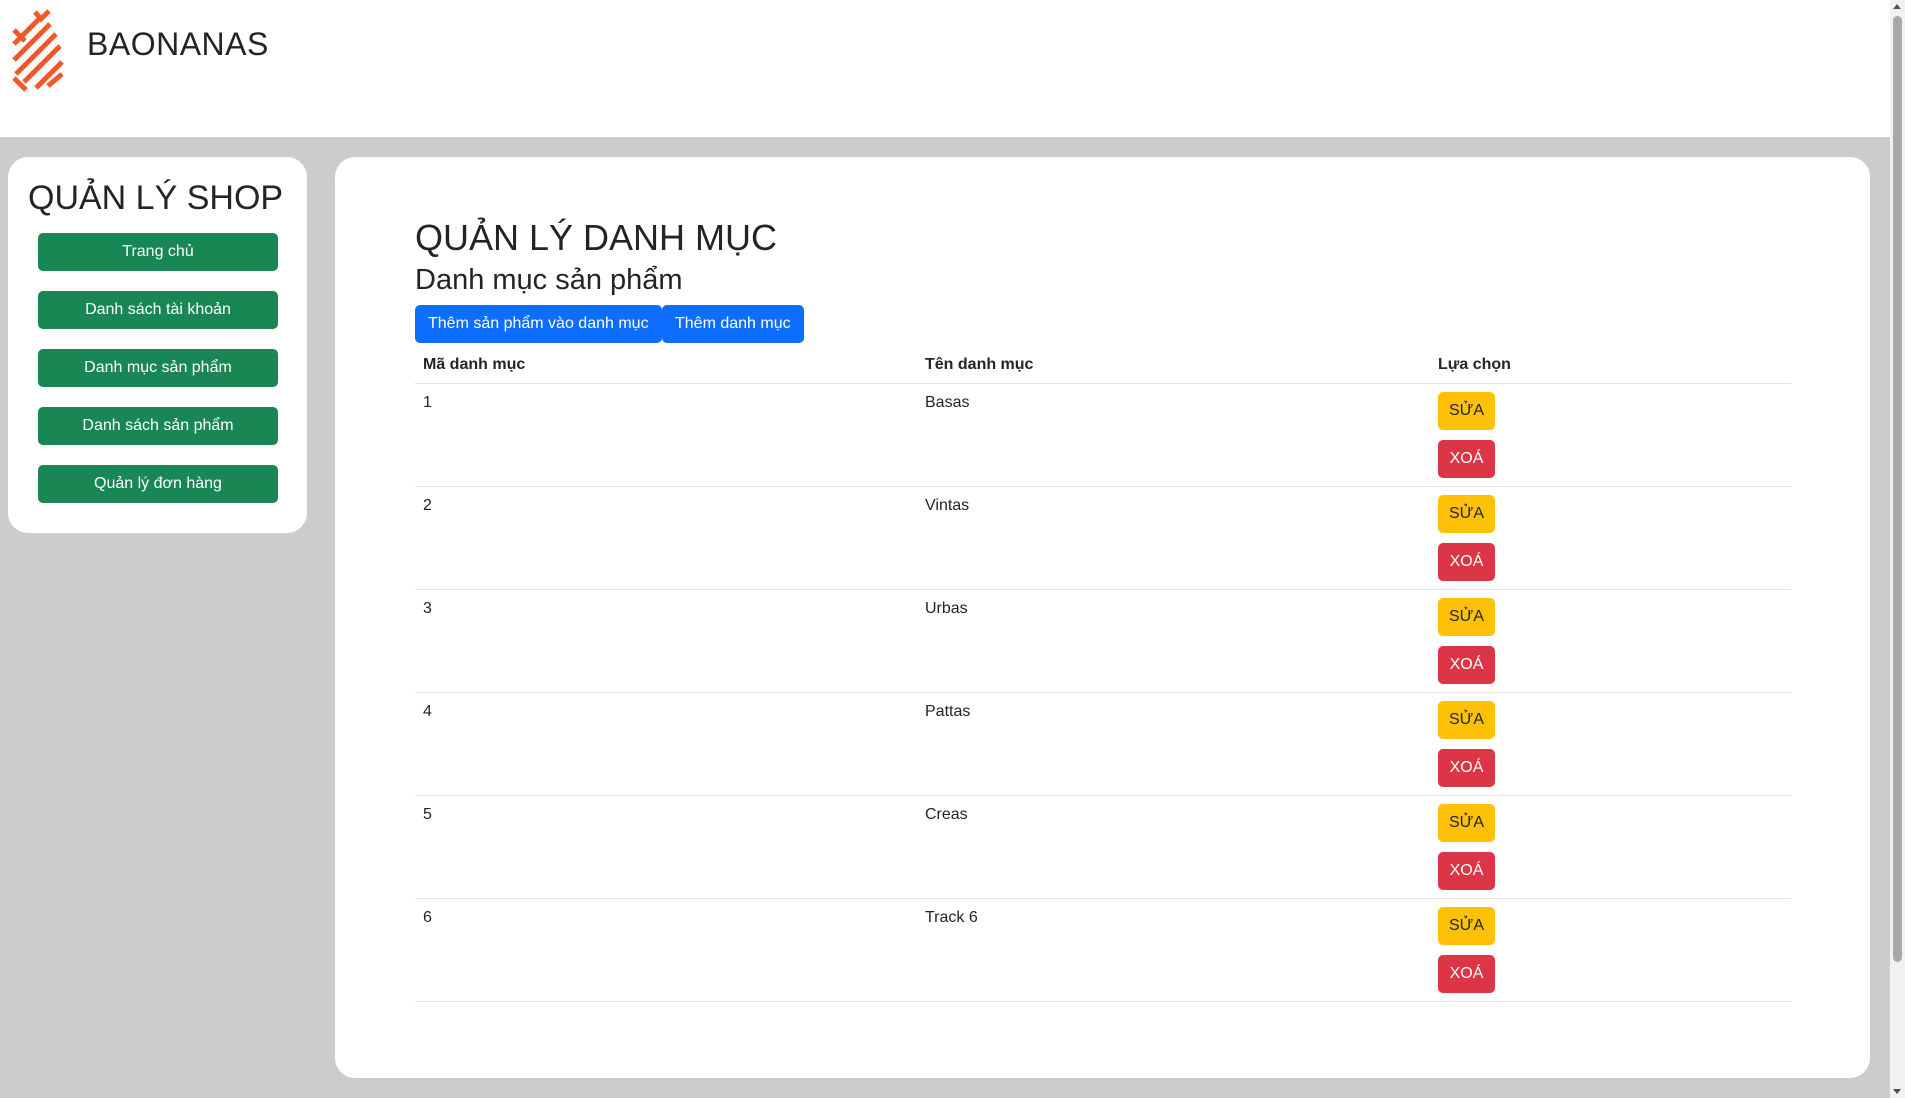 The width and height of the screenshot is (1905, 1098). I want to click on table-row: 1 Basas SỬA XOÁ, so click(1103, 435).